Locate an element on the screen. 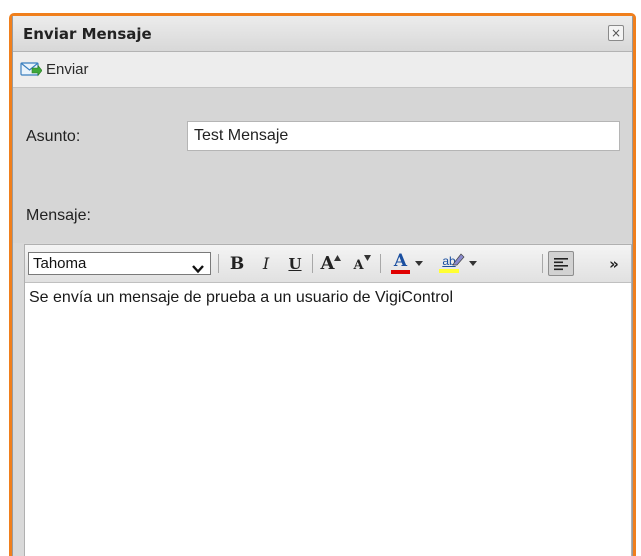 The image size is (641, 556). editor-toolbar: Tahoma B I U A A A ab » is located at coordinates (328, 264).